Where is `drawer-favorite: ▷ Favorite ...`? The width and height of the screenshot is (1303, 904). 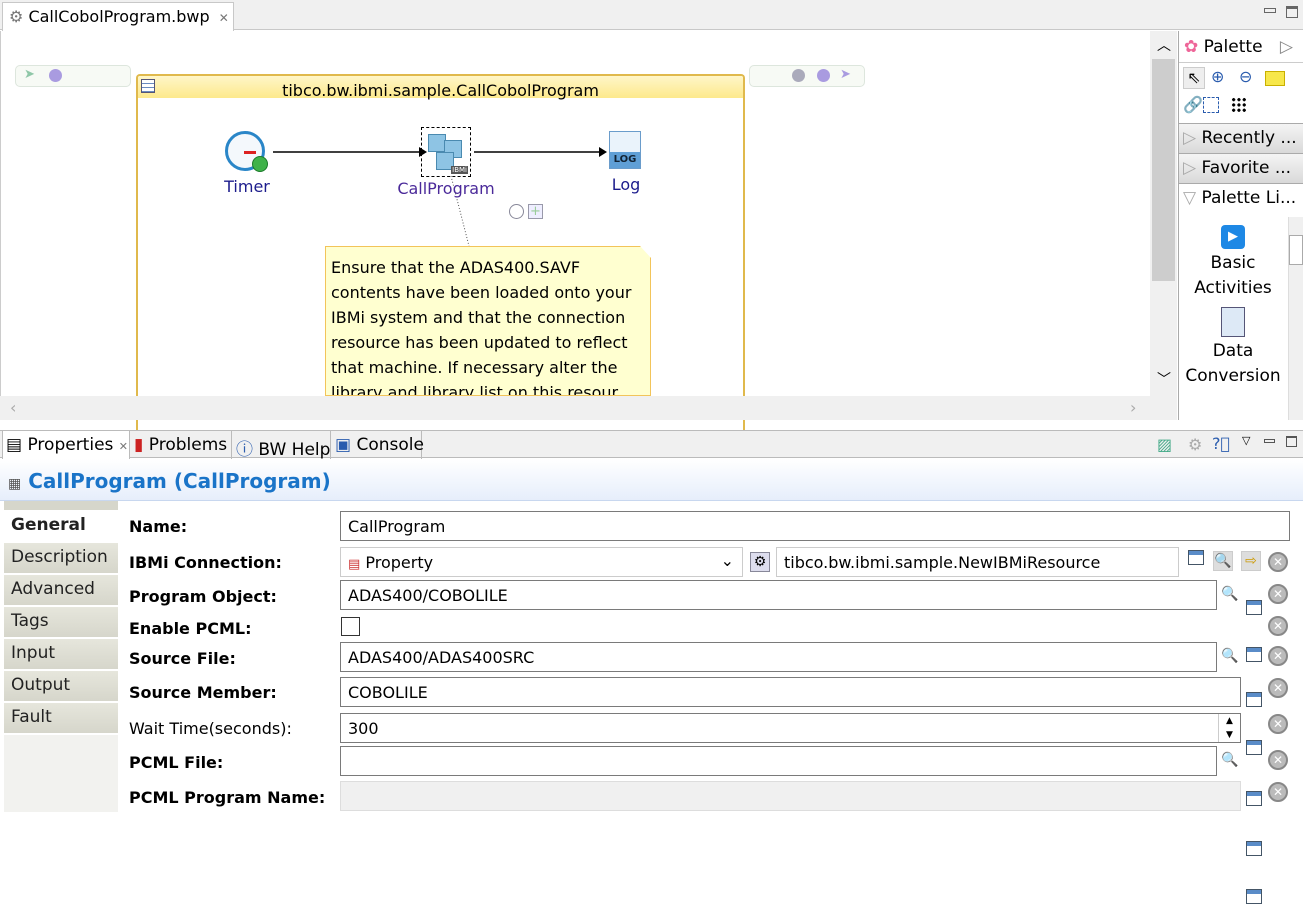
drawer-favorite: ▷ Favorite ... is located at coordinates (1241, 168).